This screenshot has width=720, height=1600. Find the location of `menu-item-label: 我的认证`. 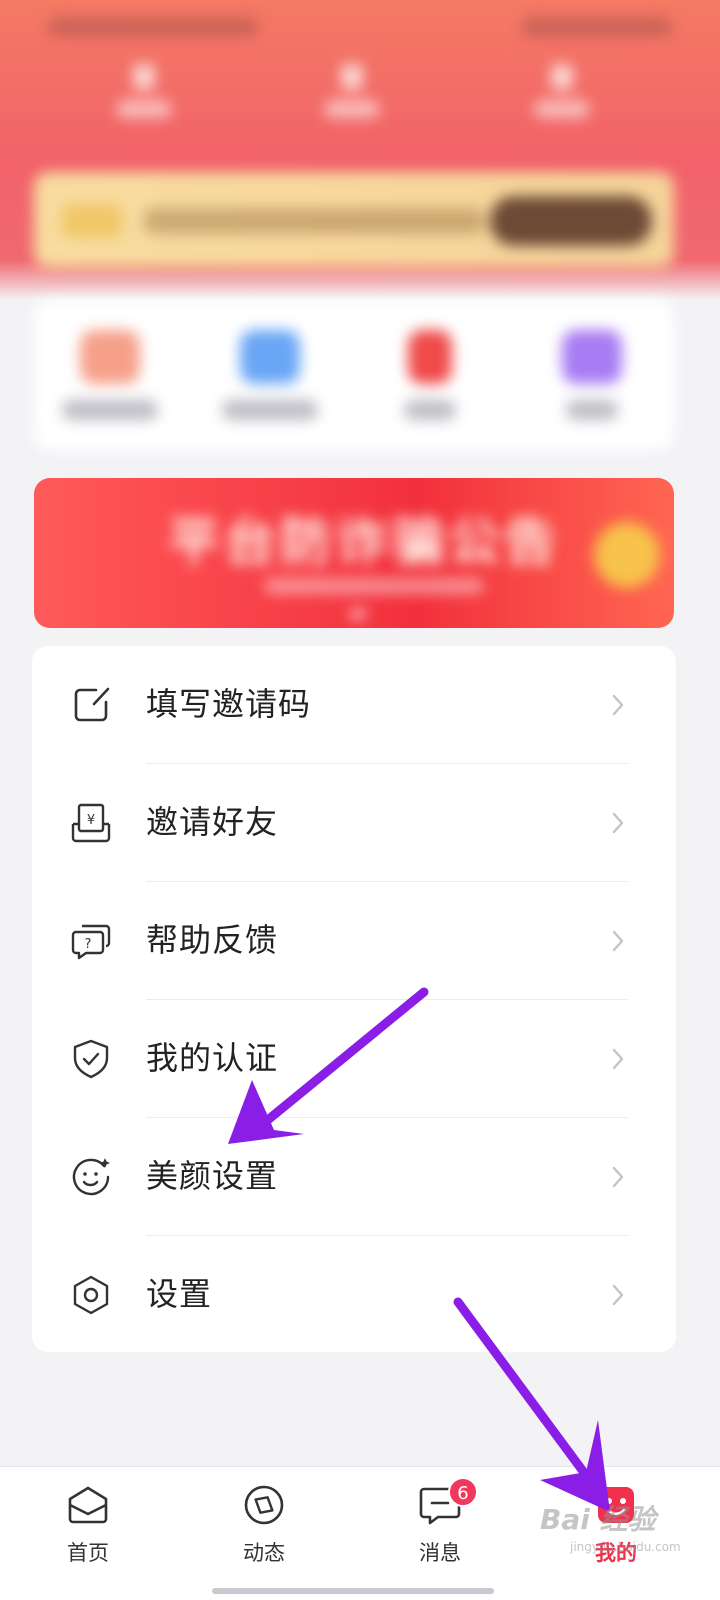

menu-item-label: 我的认证 is located at coordinates (212, 1058).